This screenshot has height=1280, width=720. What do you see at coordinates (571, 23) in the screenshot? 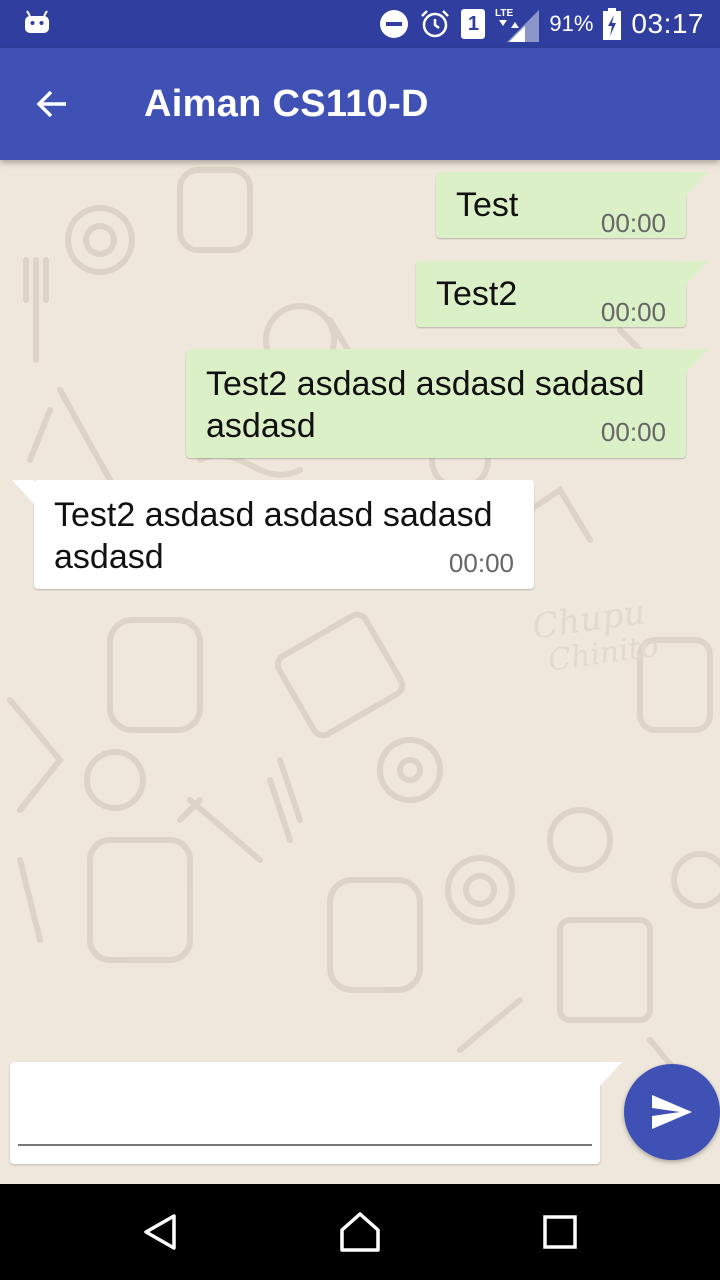
I see `battery-percent: 91%` at bounding box center [571, 23].